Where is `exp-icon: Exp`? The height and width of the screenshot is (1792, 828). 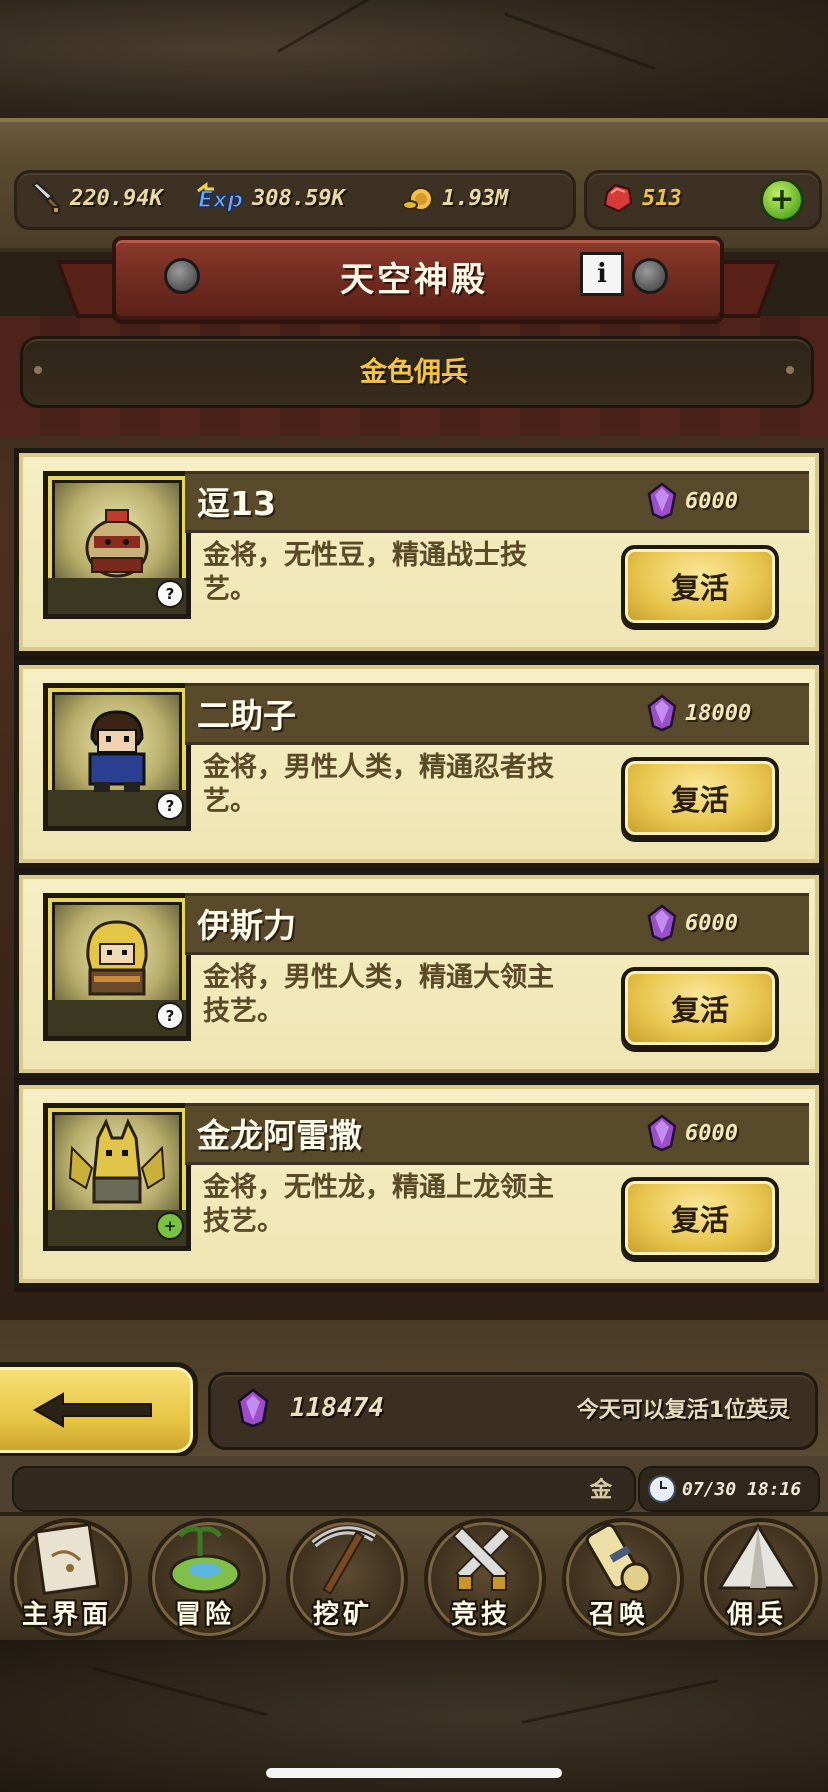
exp-icon: Exp is located at coordinates (221, 198).